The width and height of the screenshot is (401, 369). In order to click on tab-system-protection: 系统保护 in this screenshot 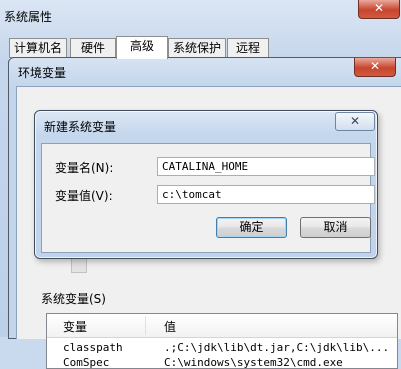, I will do `click(197, 48)`.